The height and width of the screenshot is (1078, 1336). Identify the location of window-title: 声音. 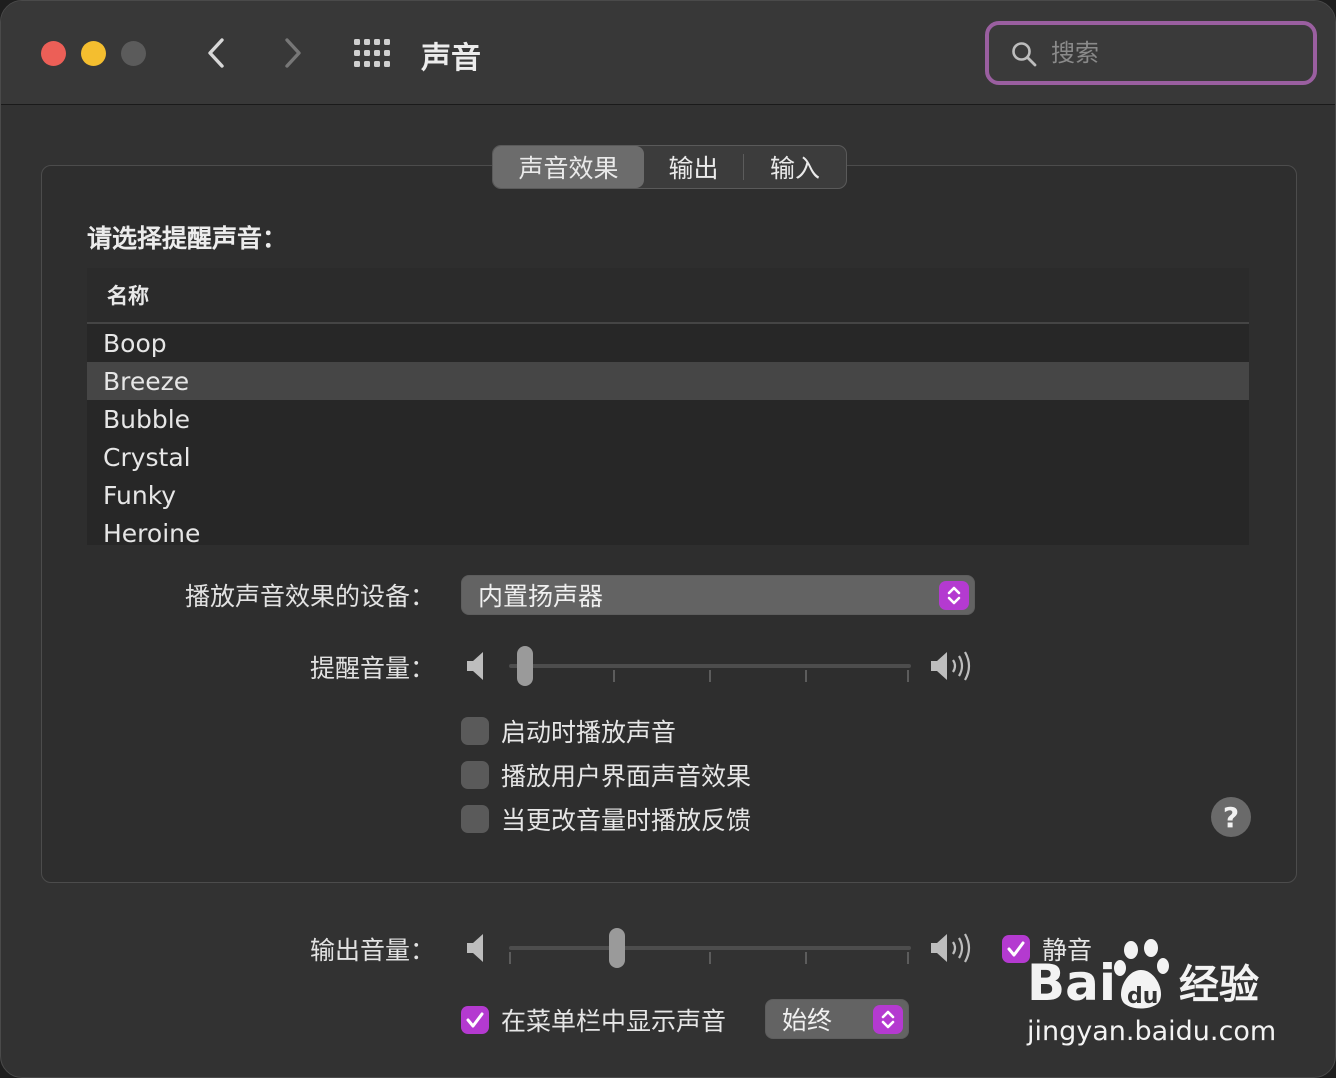
(451, 58).